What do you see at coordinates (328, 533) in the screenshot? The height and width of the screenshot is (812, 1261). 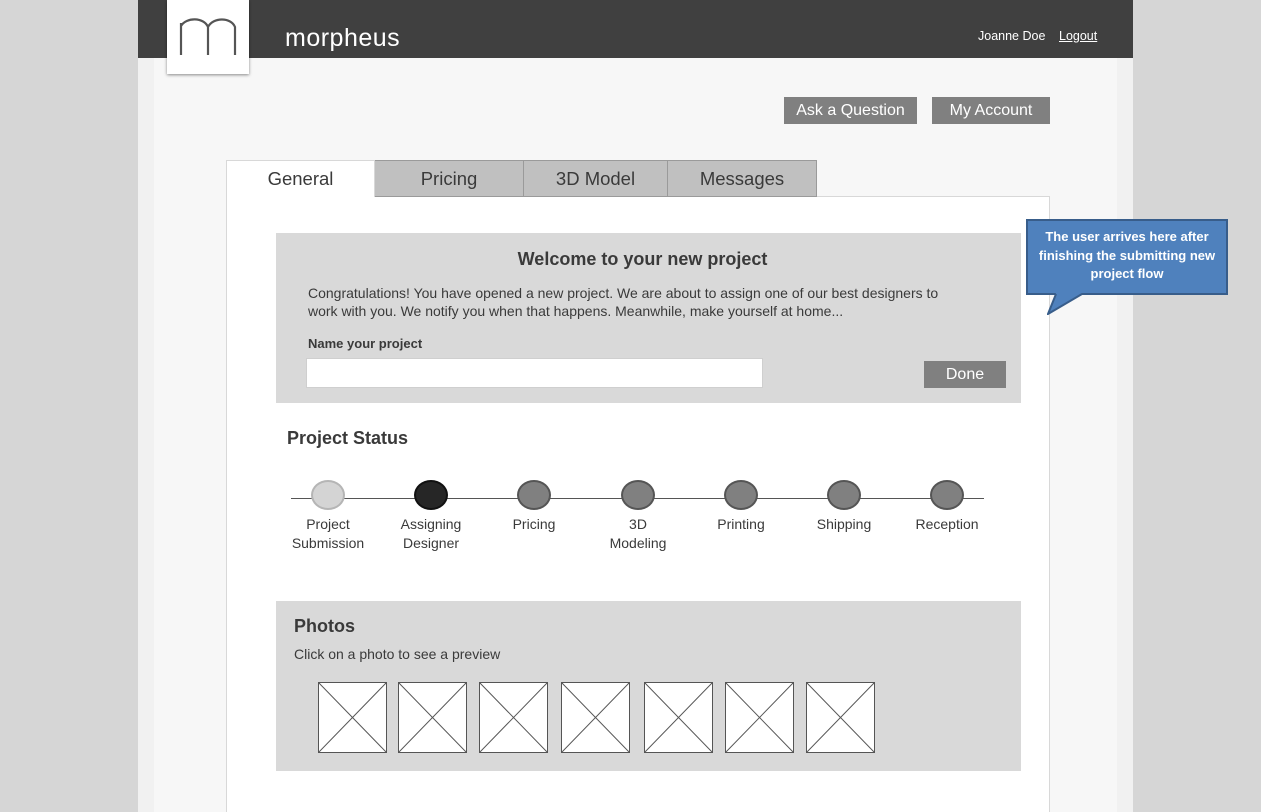 I see `step-label: Project Submission` at bounding box center [328, 533].